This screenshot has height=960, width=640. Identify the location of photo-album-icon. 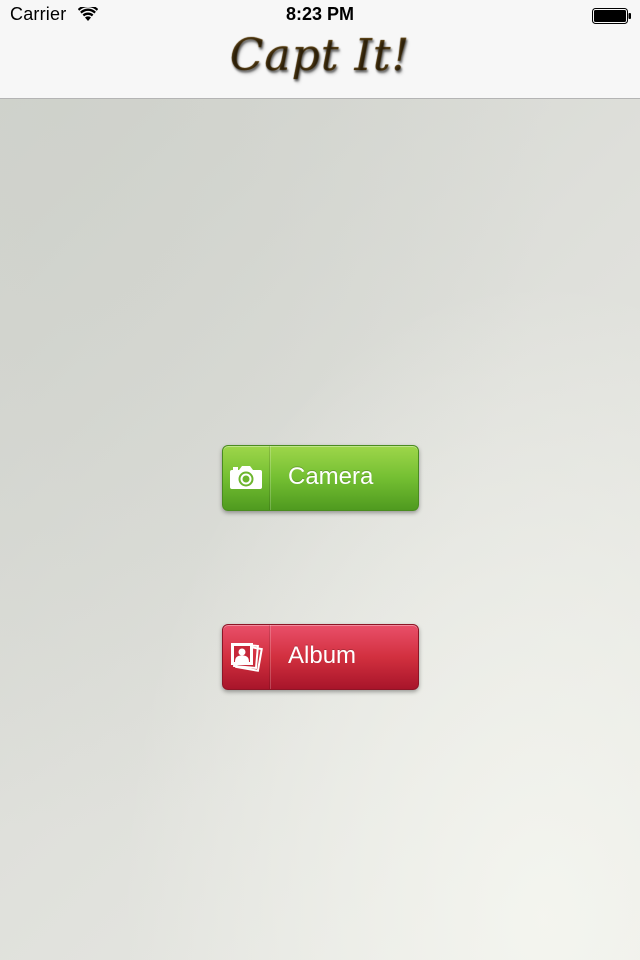
(247, 657).